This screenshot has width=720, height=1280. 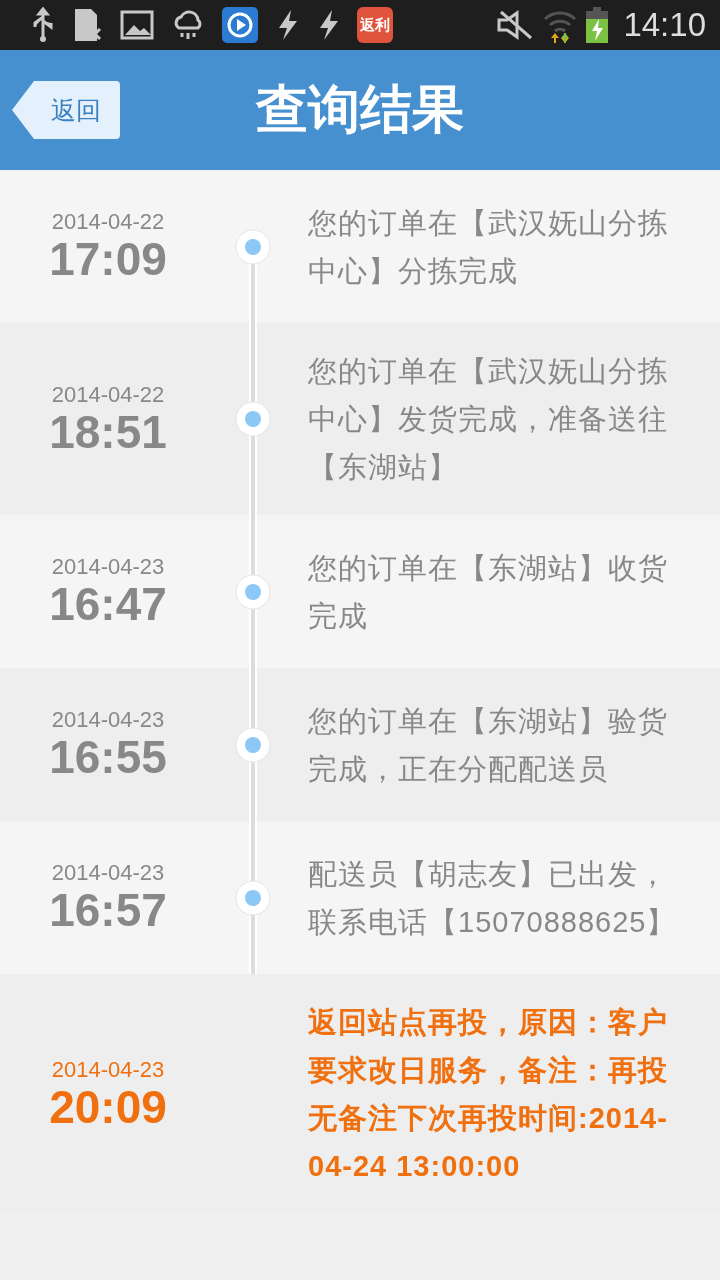 What do you see at coordinates (108, 432) in the screenshot?
I see `time-label: 18:51` at bounding box center [108, 432].